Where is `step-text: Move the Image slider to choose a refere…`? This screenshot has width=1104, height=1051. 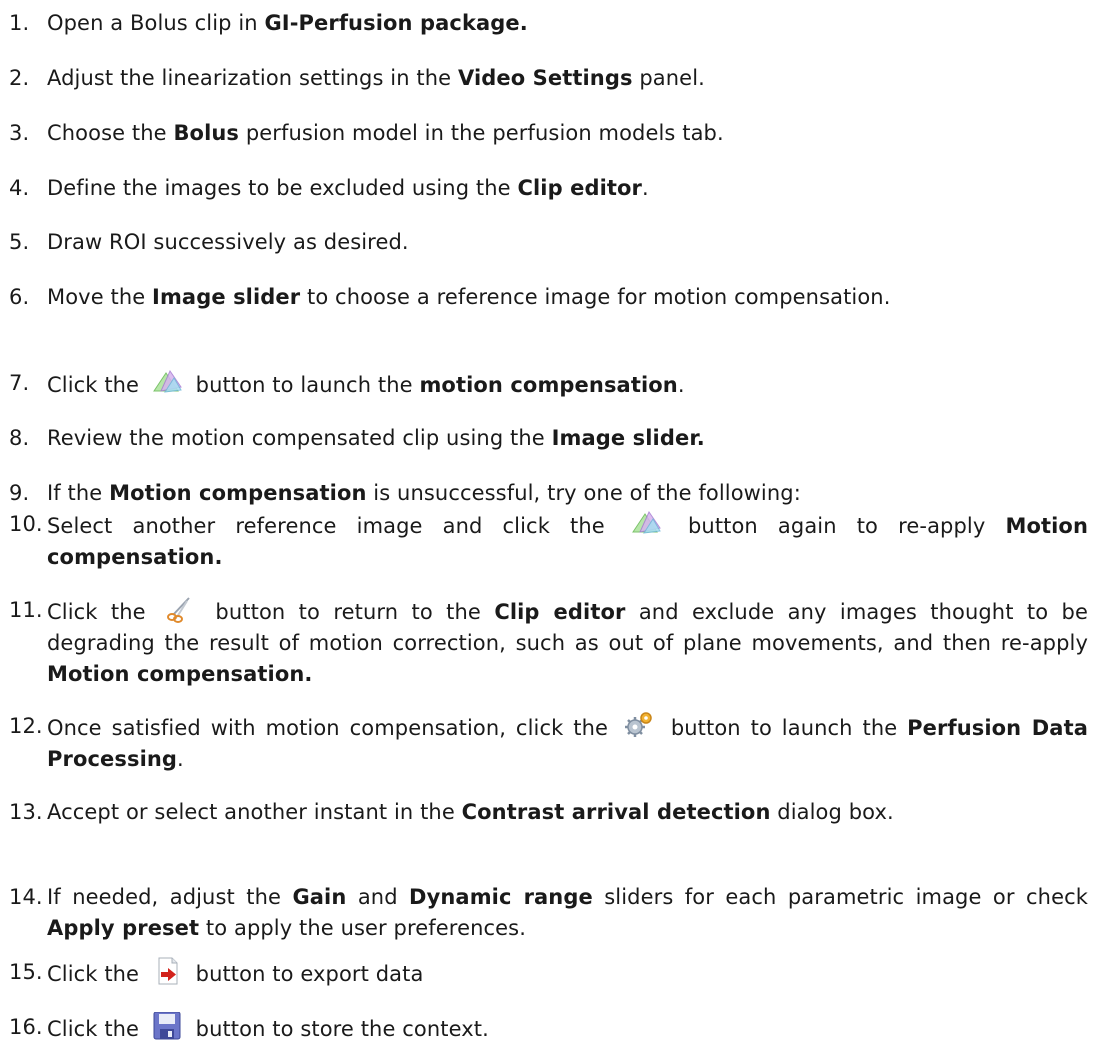
step-text: Move the Image slider to choose a refere… is located at coordinates (567, 297).